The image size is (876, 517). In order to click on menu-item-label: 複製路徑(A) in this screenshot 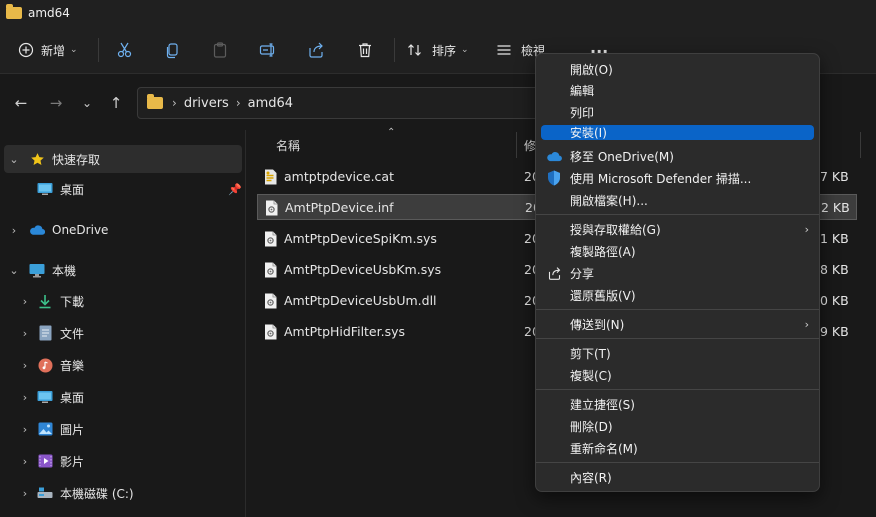, I will do `click(603, 251)`.